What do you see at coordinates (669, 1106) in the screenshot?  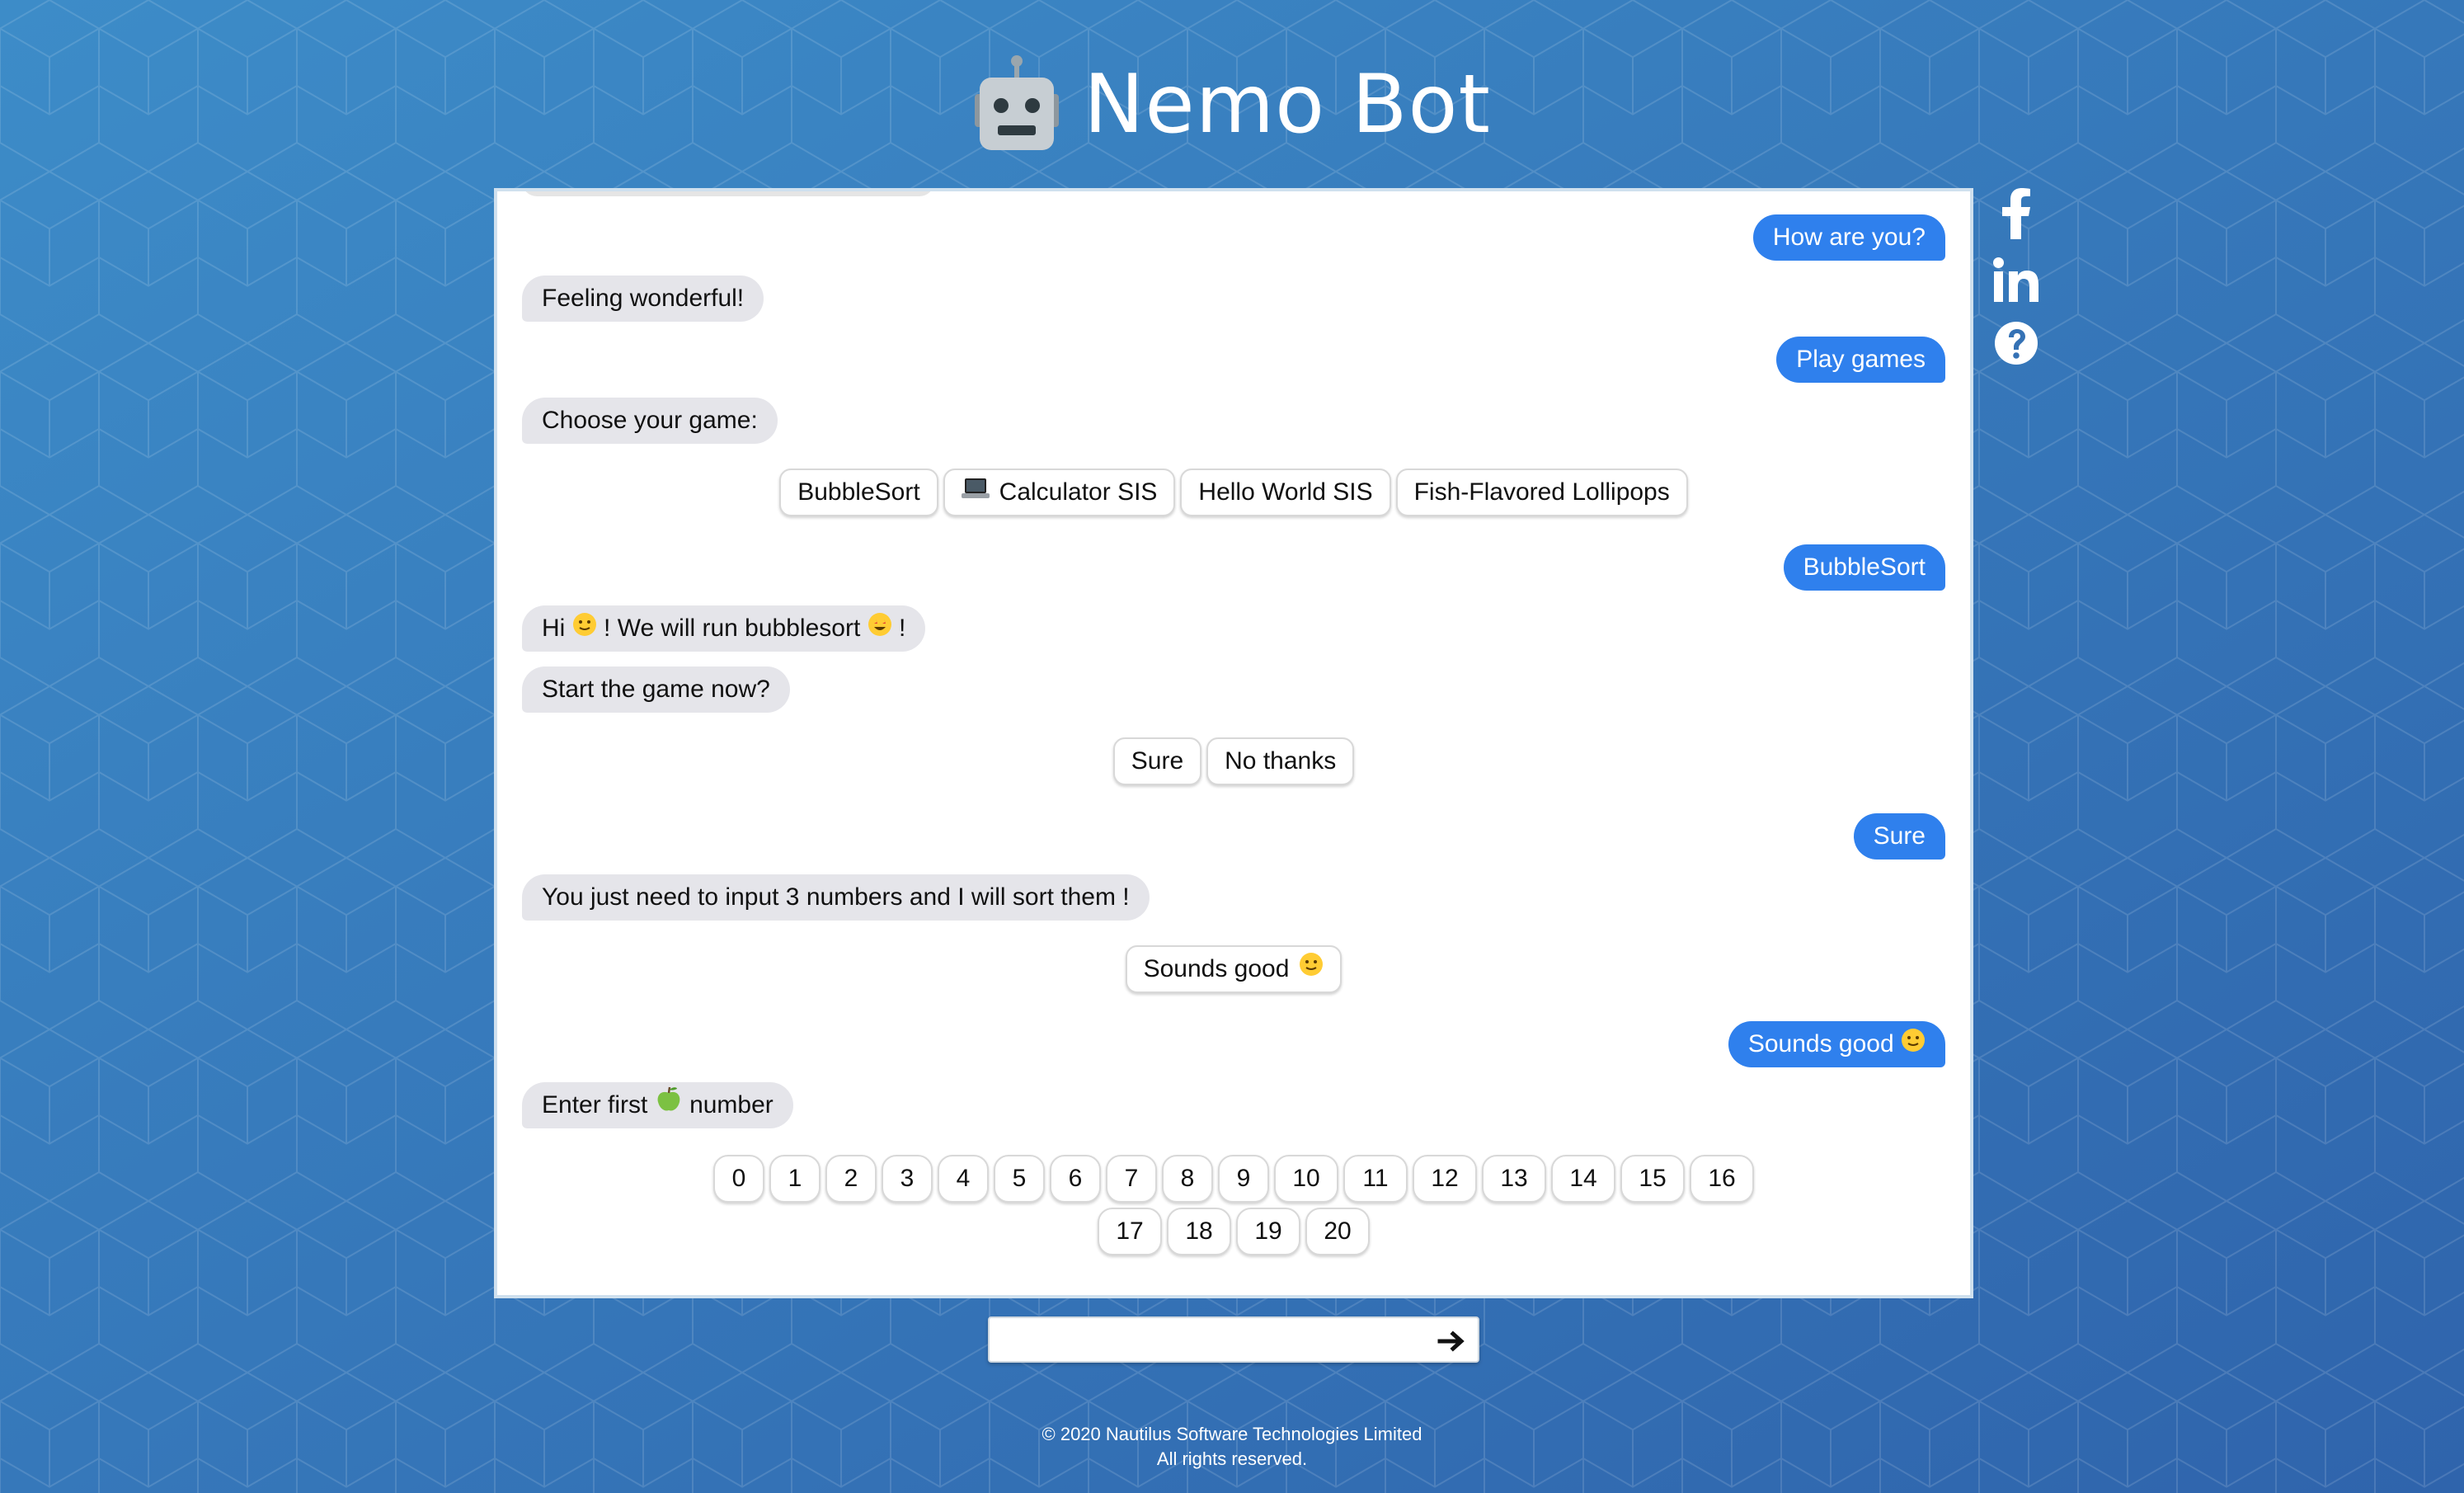 I see `green-apple-icon` at bounding box center [669, 1106].